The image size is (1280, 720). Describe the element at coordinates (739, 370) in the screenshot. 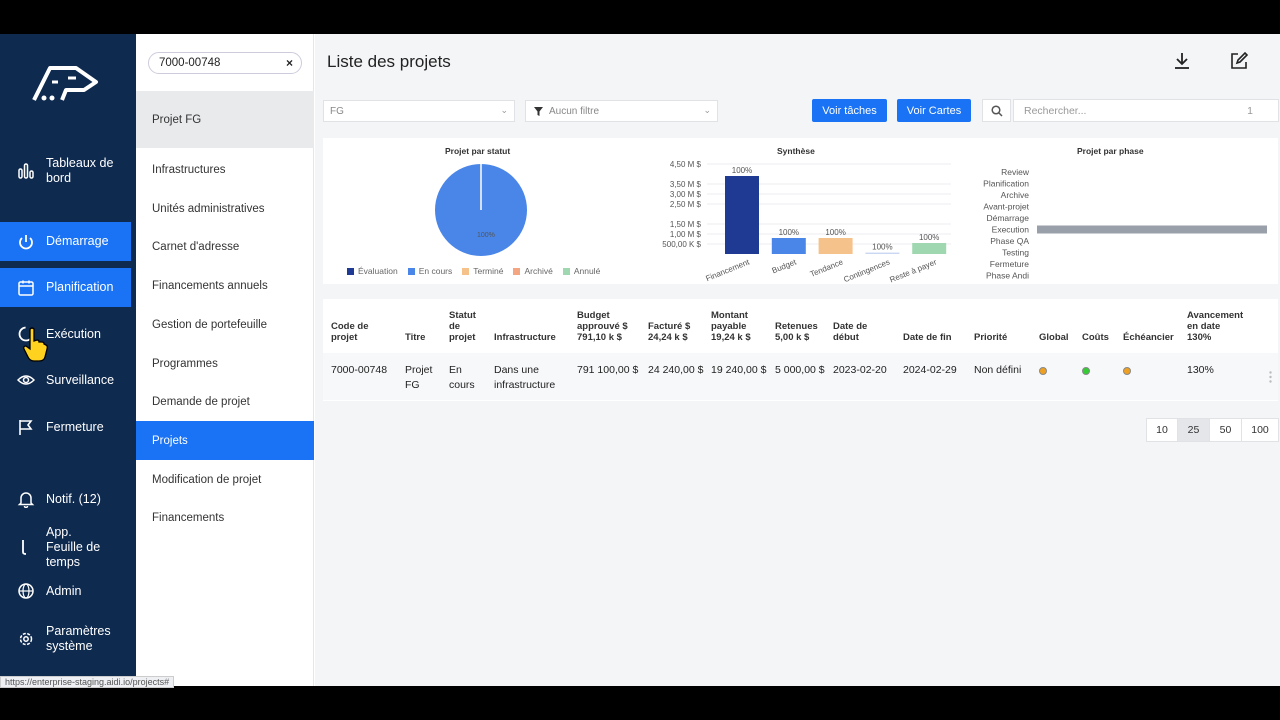

I see `cell-payable: 19 240,00 $` at that location.